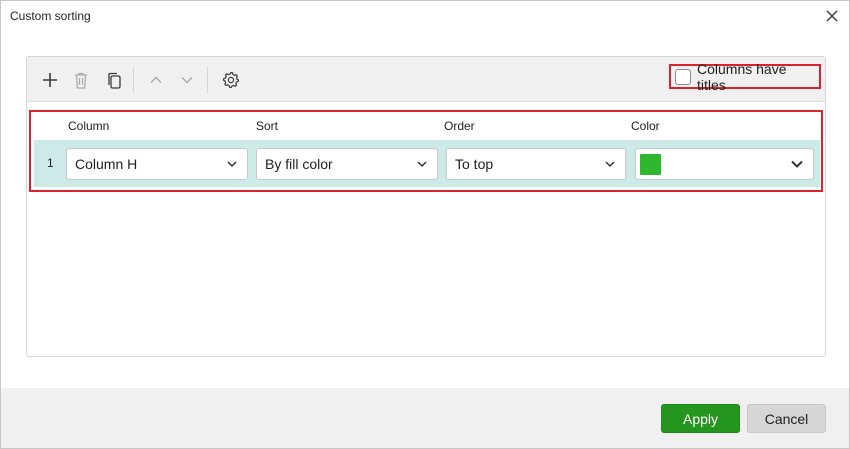 This screenshot has width=850, height=449. I want to click on row-number: 1, so click(50, 163).